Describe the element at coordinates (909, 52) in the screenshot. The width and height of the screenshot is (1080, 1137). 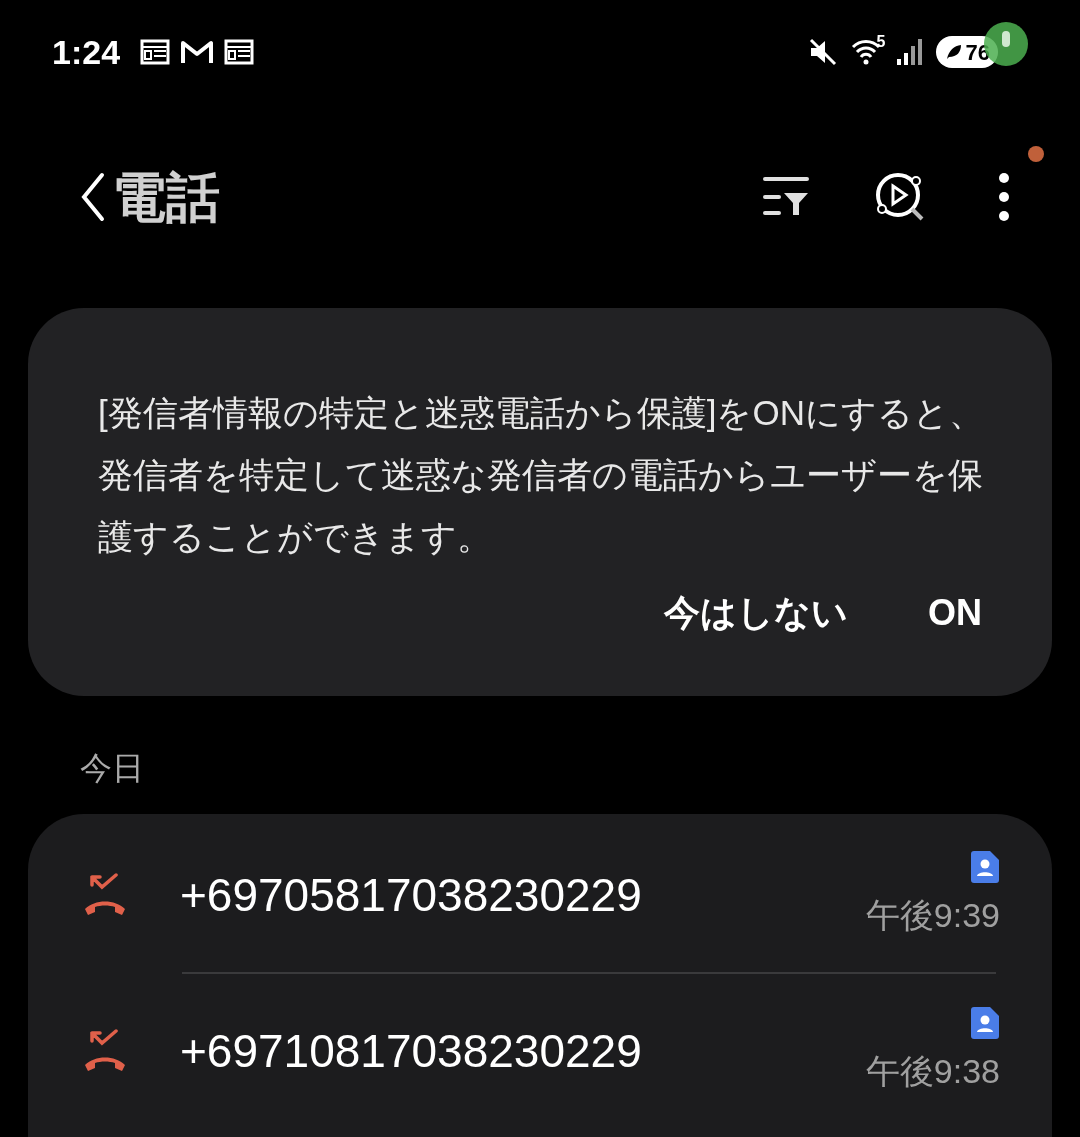
I see `signal-icon` at that location.